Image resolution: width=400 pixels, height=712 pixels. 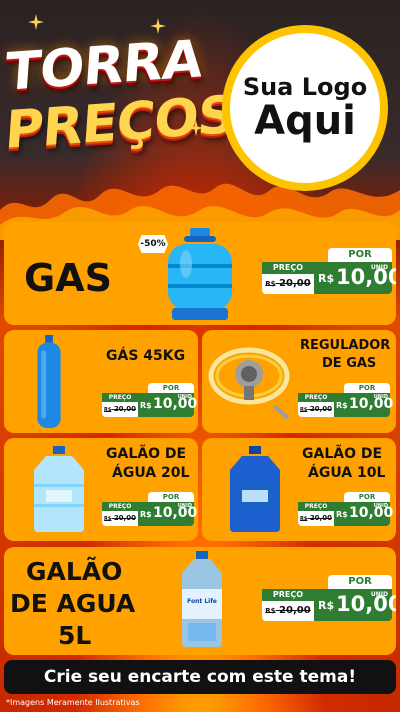 What do you see at coordinates (305, 86) in the screenshot?
I see `logo-line-1: Sua Logo` at bounding box center [305, 86].